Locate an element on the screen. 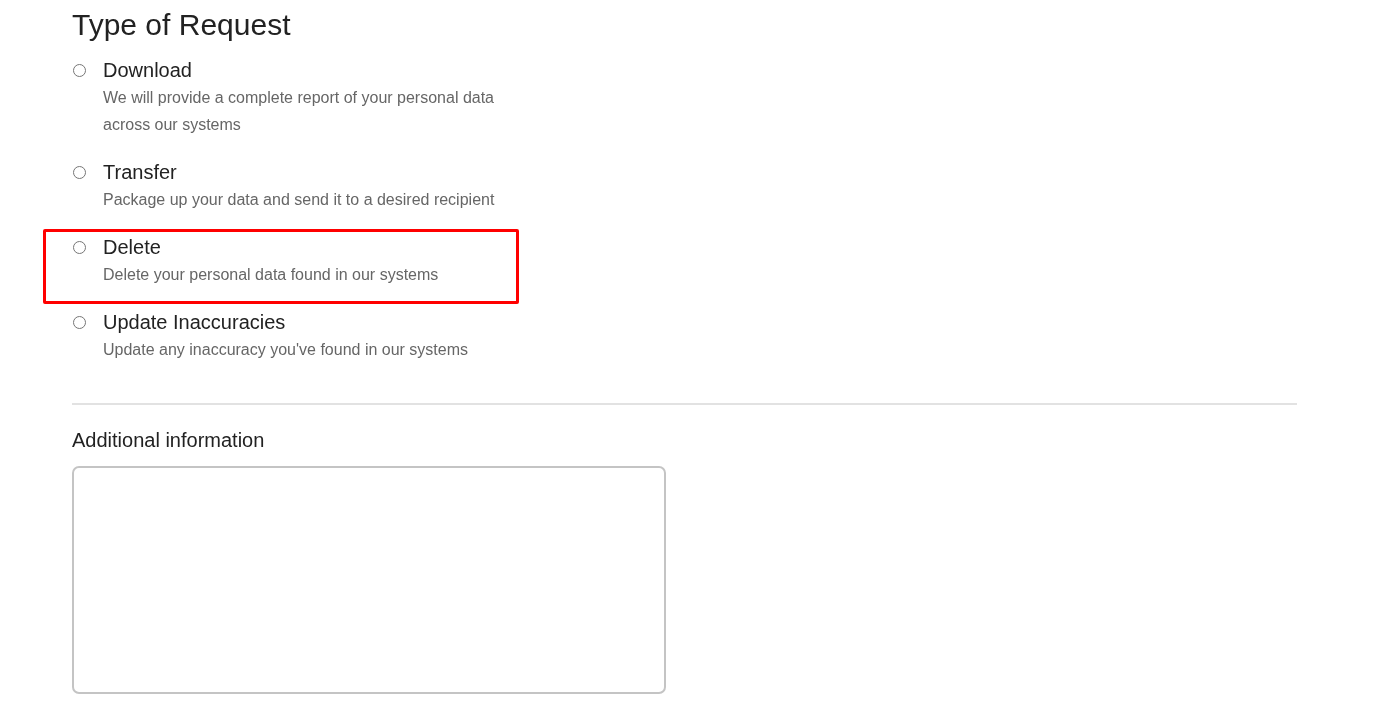 The height and width of the screenshot is (717, 1373). option-description: We will provide a complete report of your personal data across our systems is located at coordinates (299, 111).